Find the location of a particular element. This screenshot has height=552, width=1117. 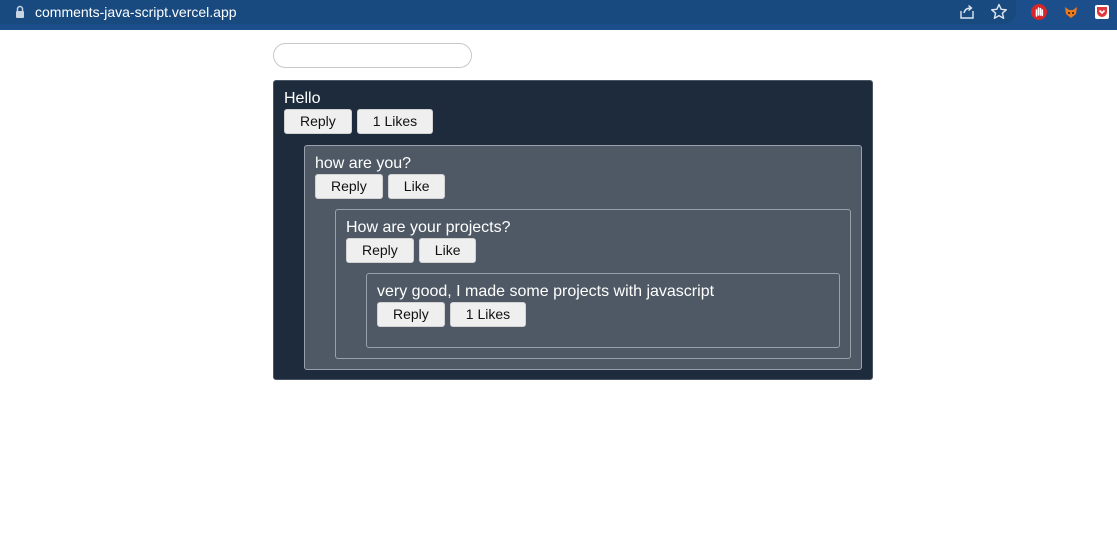

fox-extension-icon is located at coordinates (1071, 12).